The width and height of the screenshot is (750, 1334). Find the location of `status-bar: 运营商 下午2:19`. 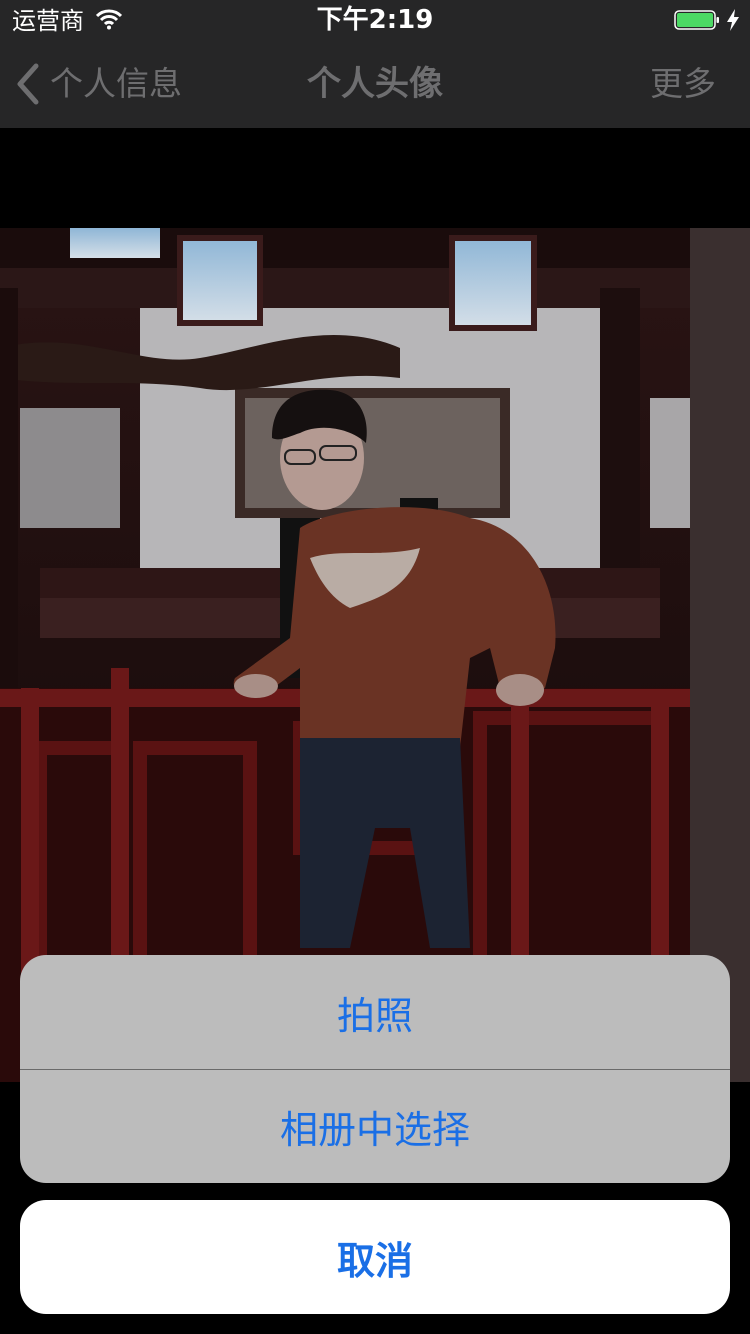

status-bar: 运营商 下午2:19 is located at coordinates (375, 20).